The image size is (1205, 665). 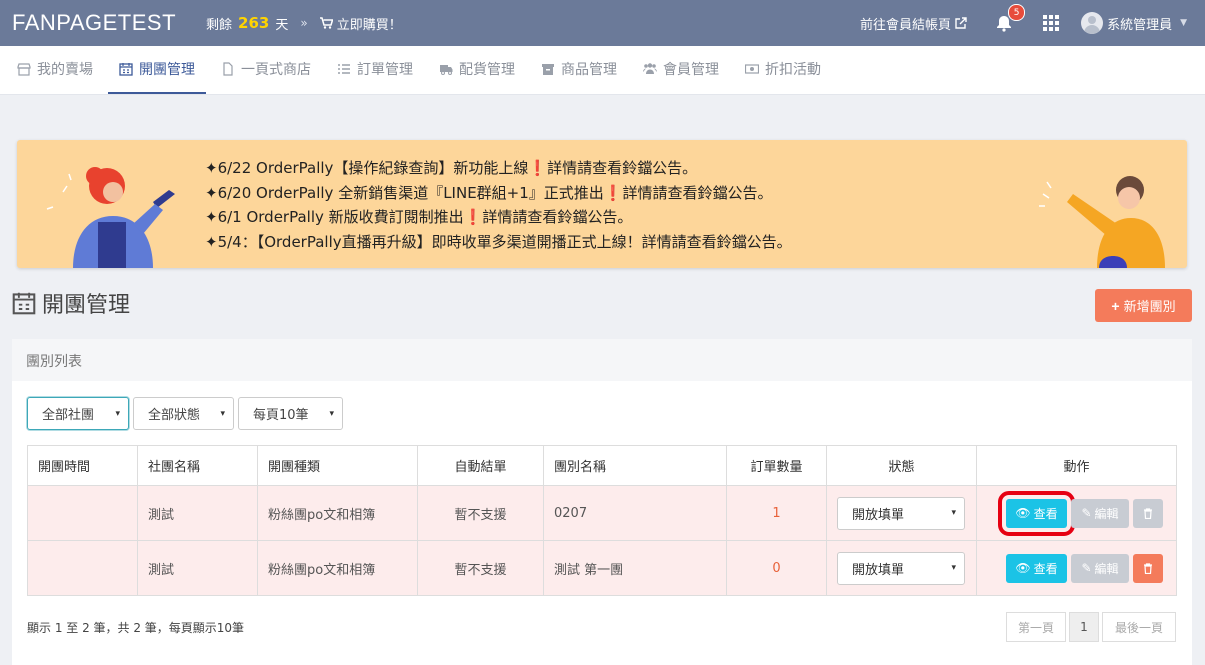 What do you see at coordinates (451, 168) in the screenshot?
I see `announcement-line: ✦6/22 OrderPally【操作紀錄查詢】新功能上線❗詳情請查看鈴鐺公告。` at bounding box center [451, 168].